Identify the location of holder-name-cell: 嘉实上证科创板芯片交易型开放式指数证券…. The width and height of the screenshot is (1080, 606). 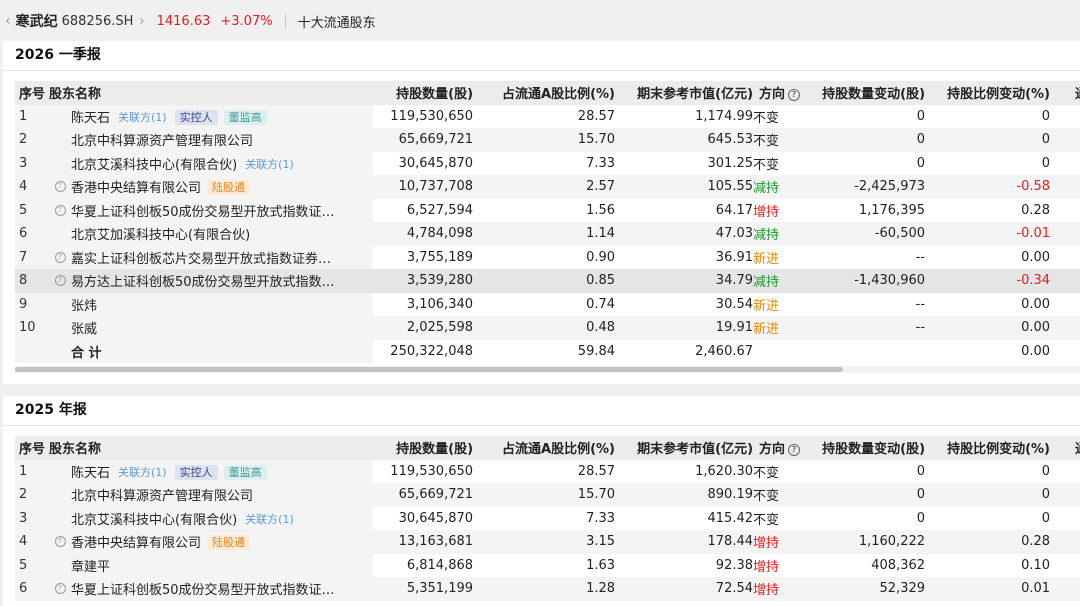
(222, 257).